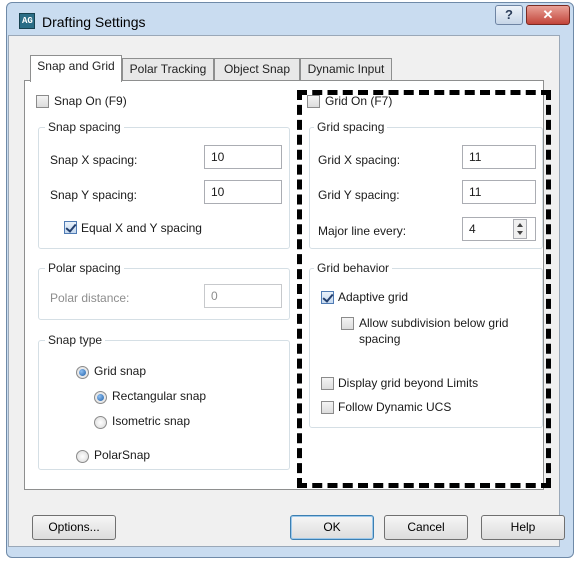 The image size is (582, 562). Describe the element at coordinates (395, 407) in the screenshot. I see `follow-dynamic-ucs-label: Follow Dynamic UCS` at that location.